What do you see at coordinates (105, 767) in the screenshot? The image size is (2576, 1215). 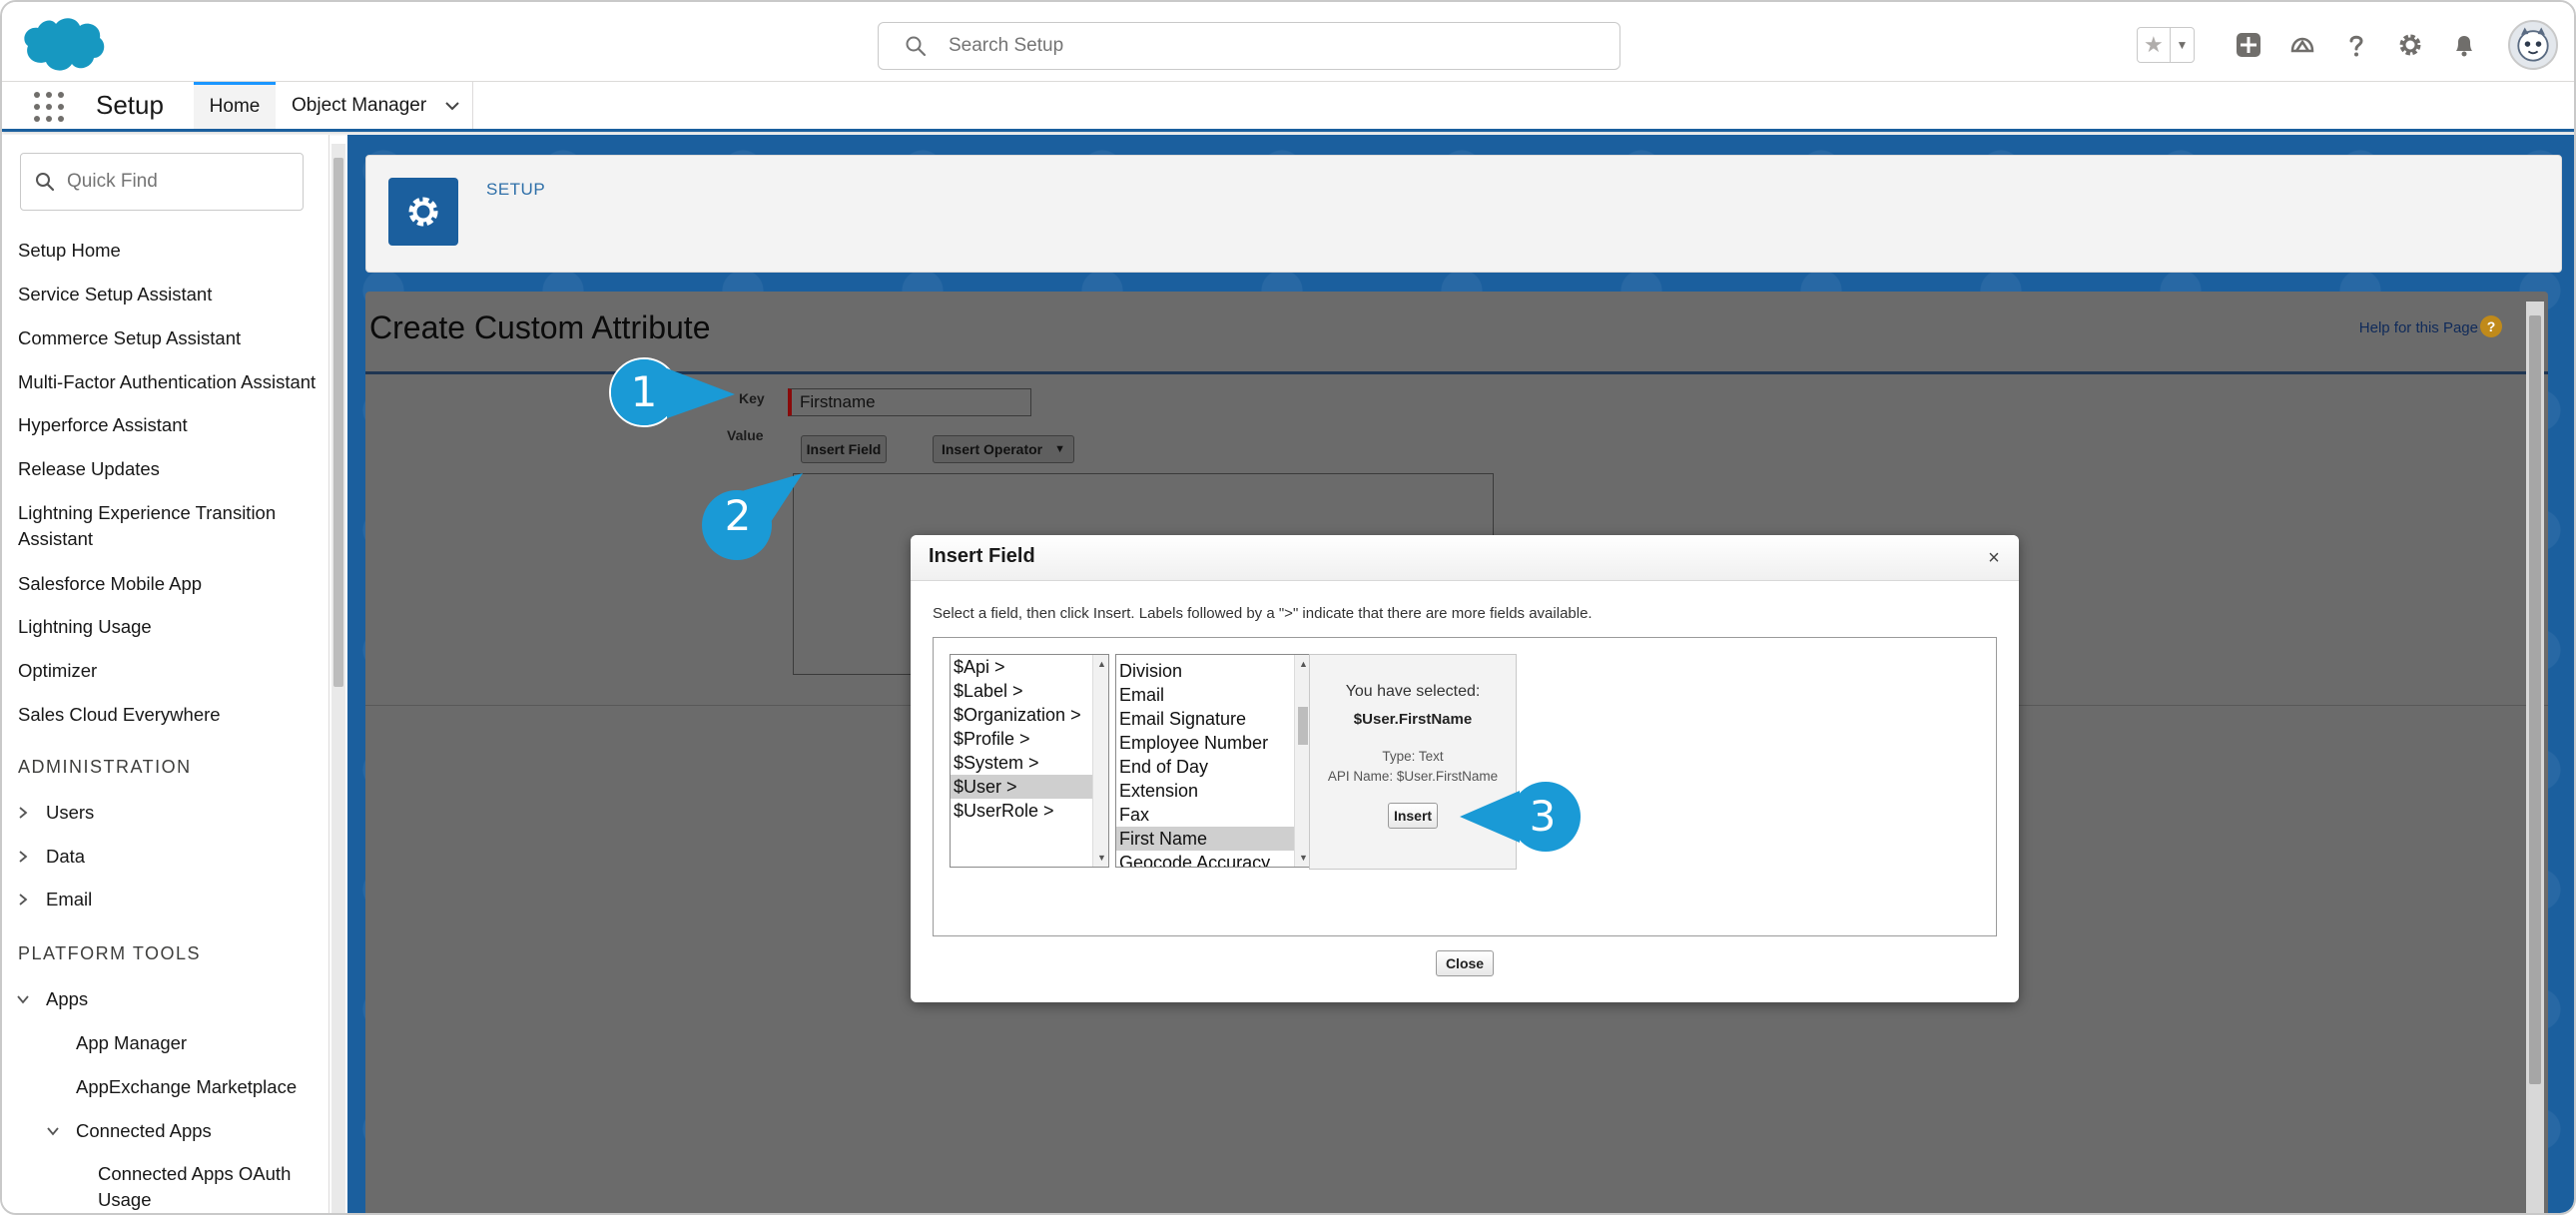 I see `sidebar-section-administration: ADMINISTRATION` at bounding box center [105, 767].